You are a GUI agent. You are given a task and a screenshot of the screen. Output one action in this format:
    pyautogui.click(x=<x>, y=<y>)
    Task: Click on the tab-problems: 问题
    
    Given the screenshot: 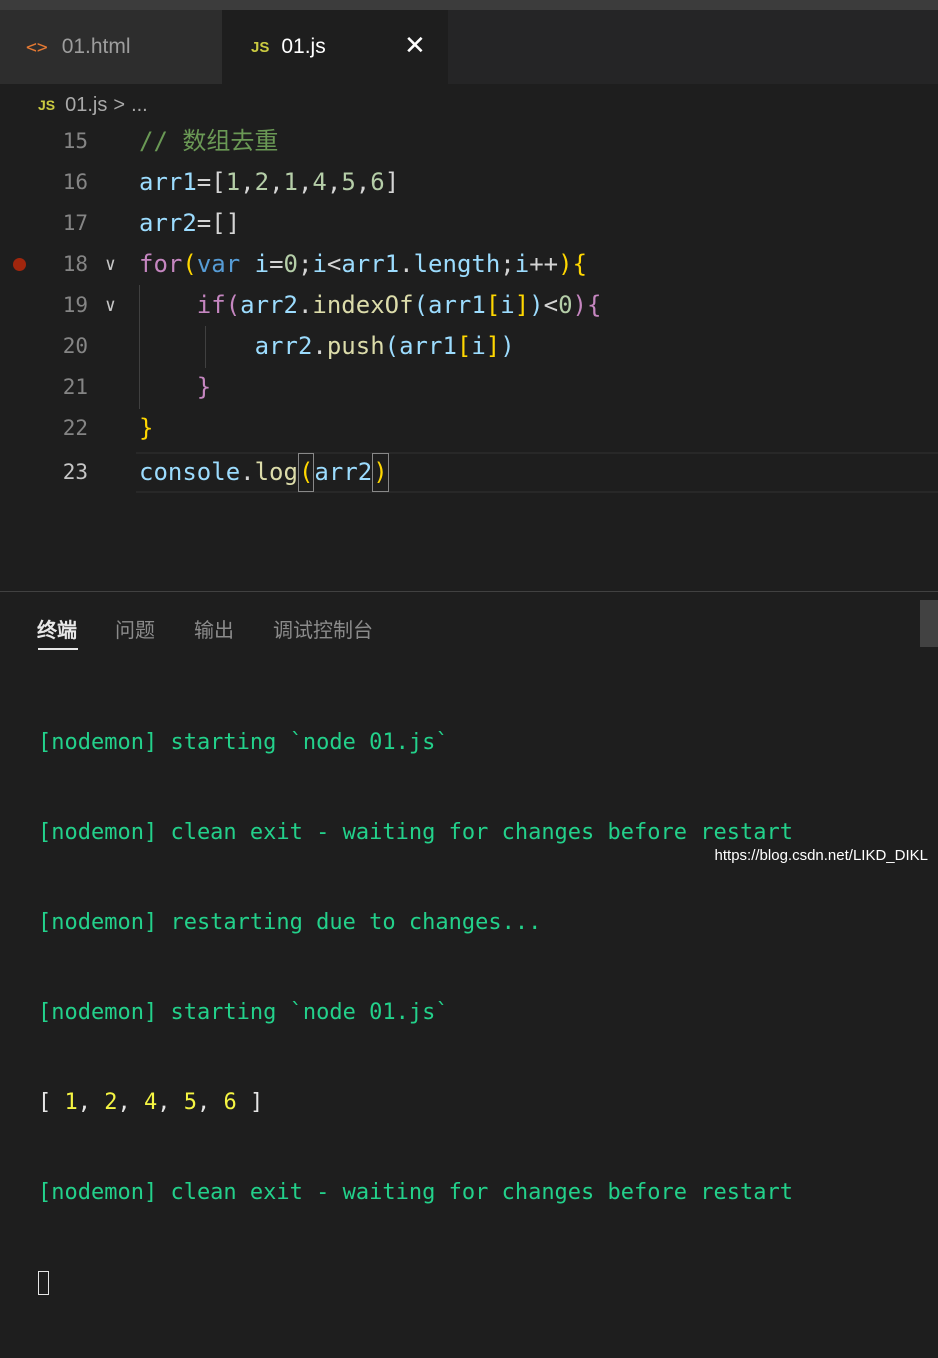 What is the action you would take?
    pyautogui.click(x=135, y=628)
    